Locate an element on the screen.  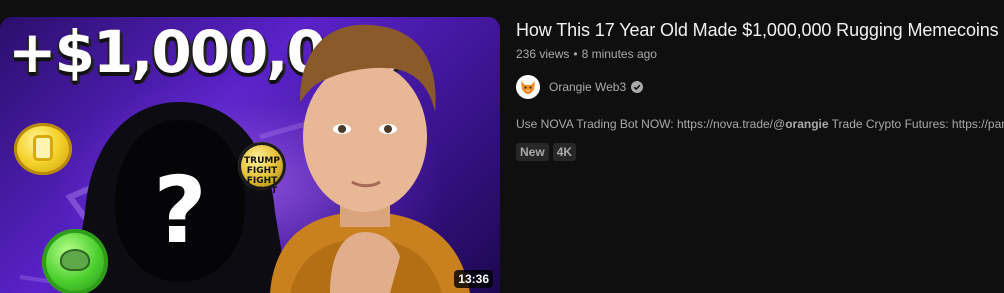
pepe-coin-icon is located at coordinates (75, 261).